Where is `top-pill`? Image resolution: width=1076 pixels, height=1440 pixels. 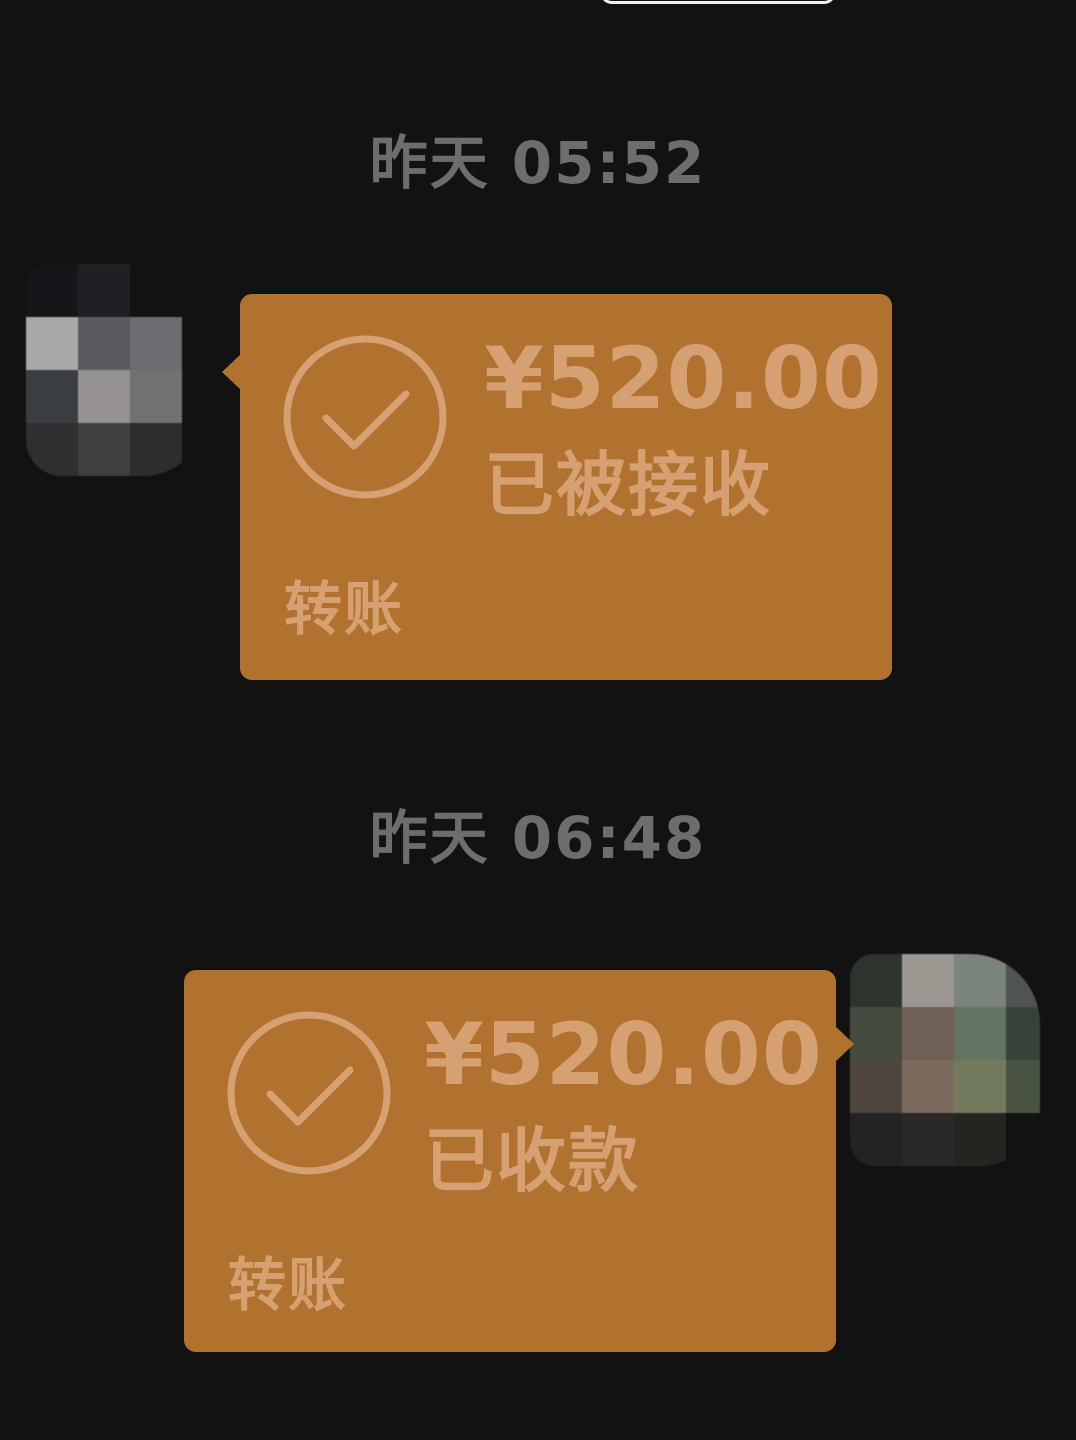
top-pill is located at coordinates (718, 2).